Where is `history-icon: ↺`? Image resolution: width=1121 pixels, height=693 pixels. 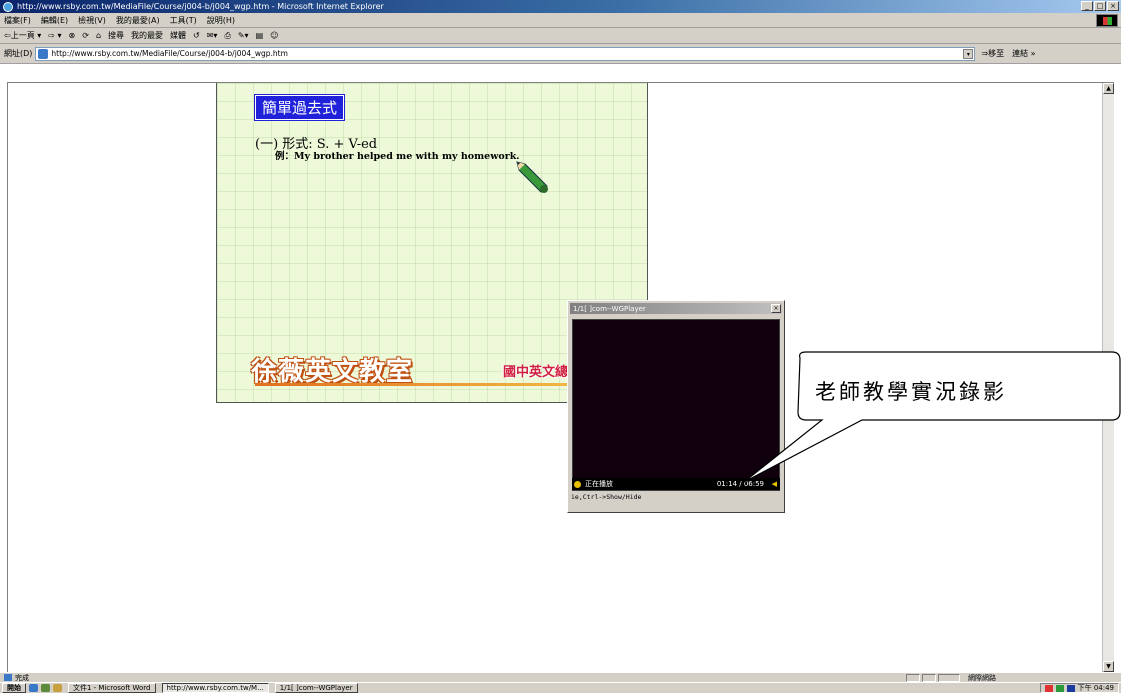 history-icon: ↺ is located at coordinates (196, 35).